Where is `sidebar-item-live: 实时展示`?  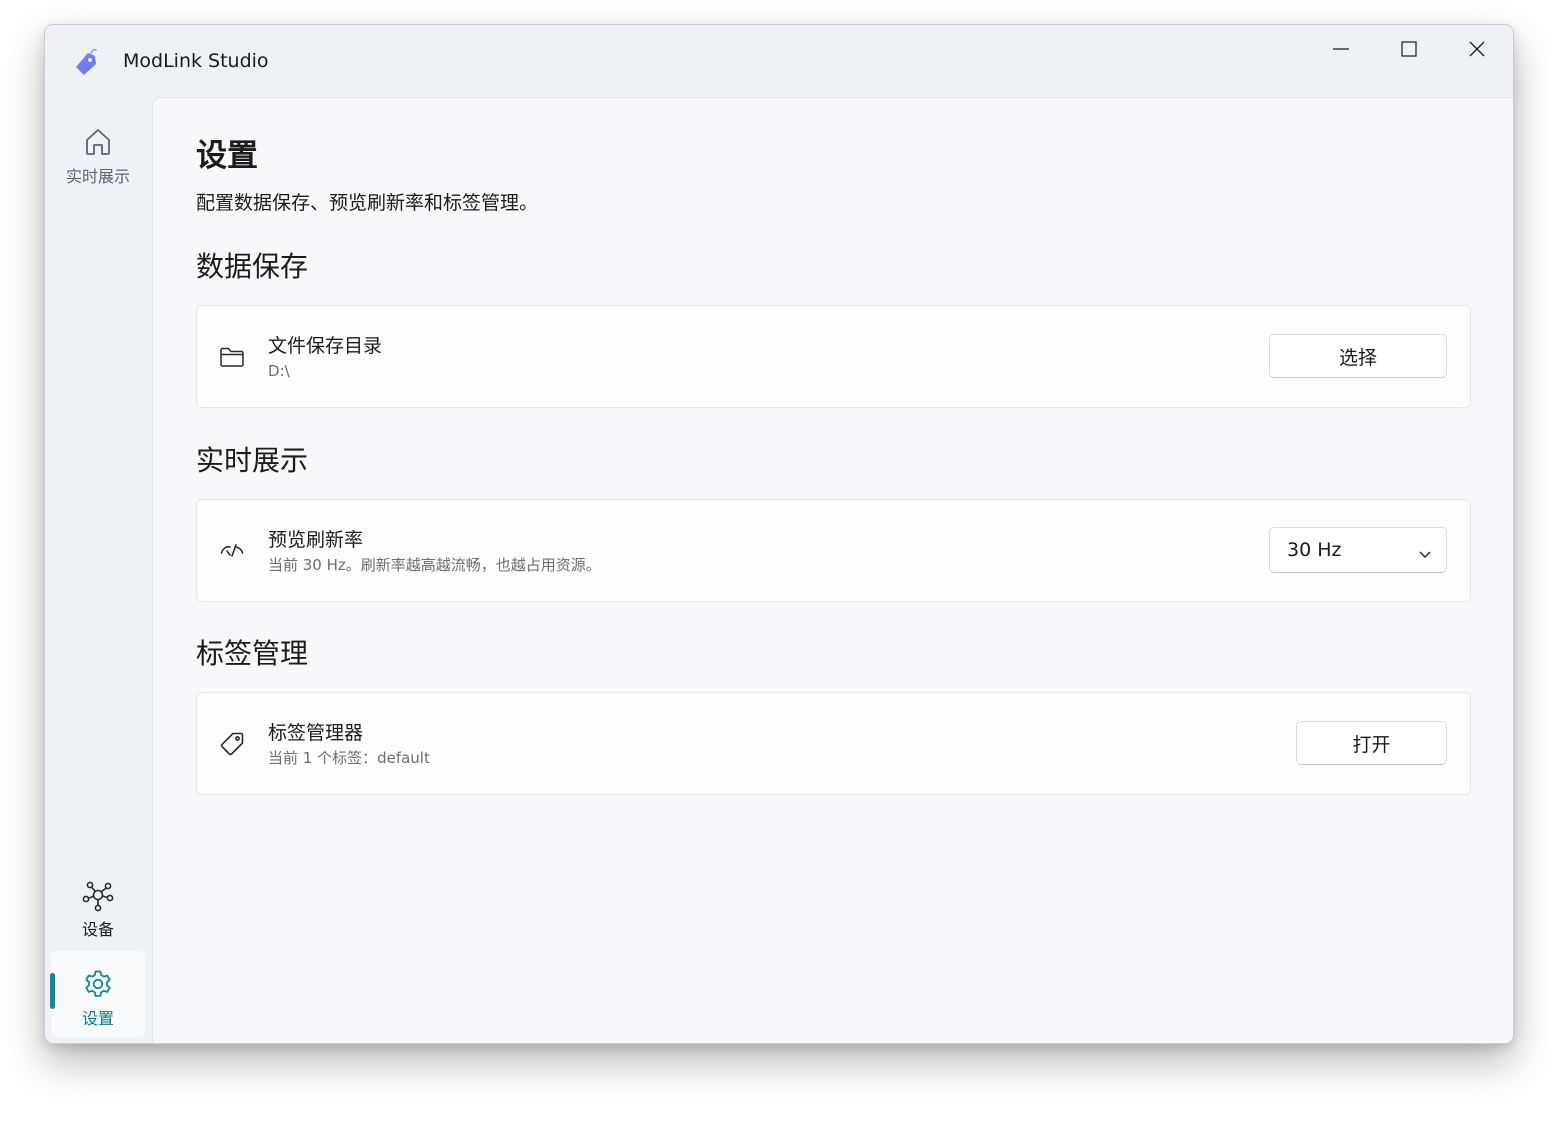
sidebar-item-live: 实时展示 is located at coordinates (98, 152).